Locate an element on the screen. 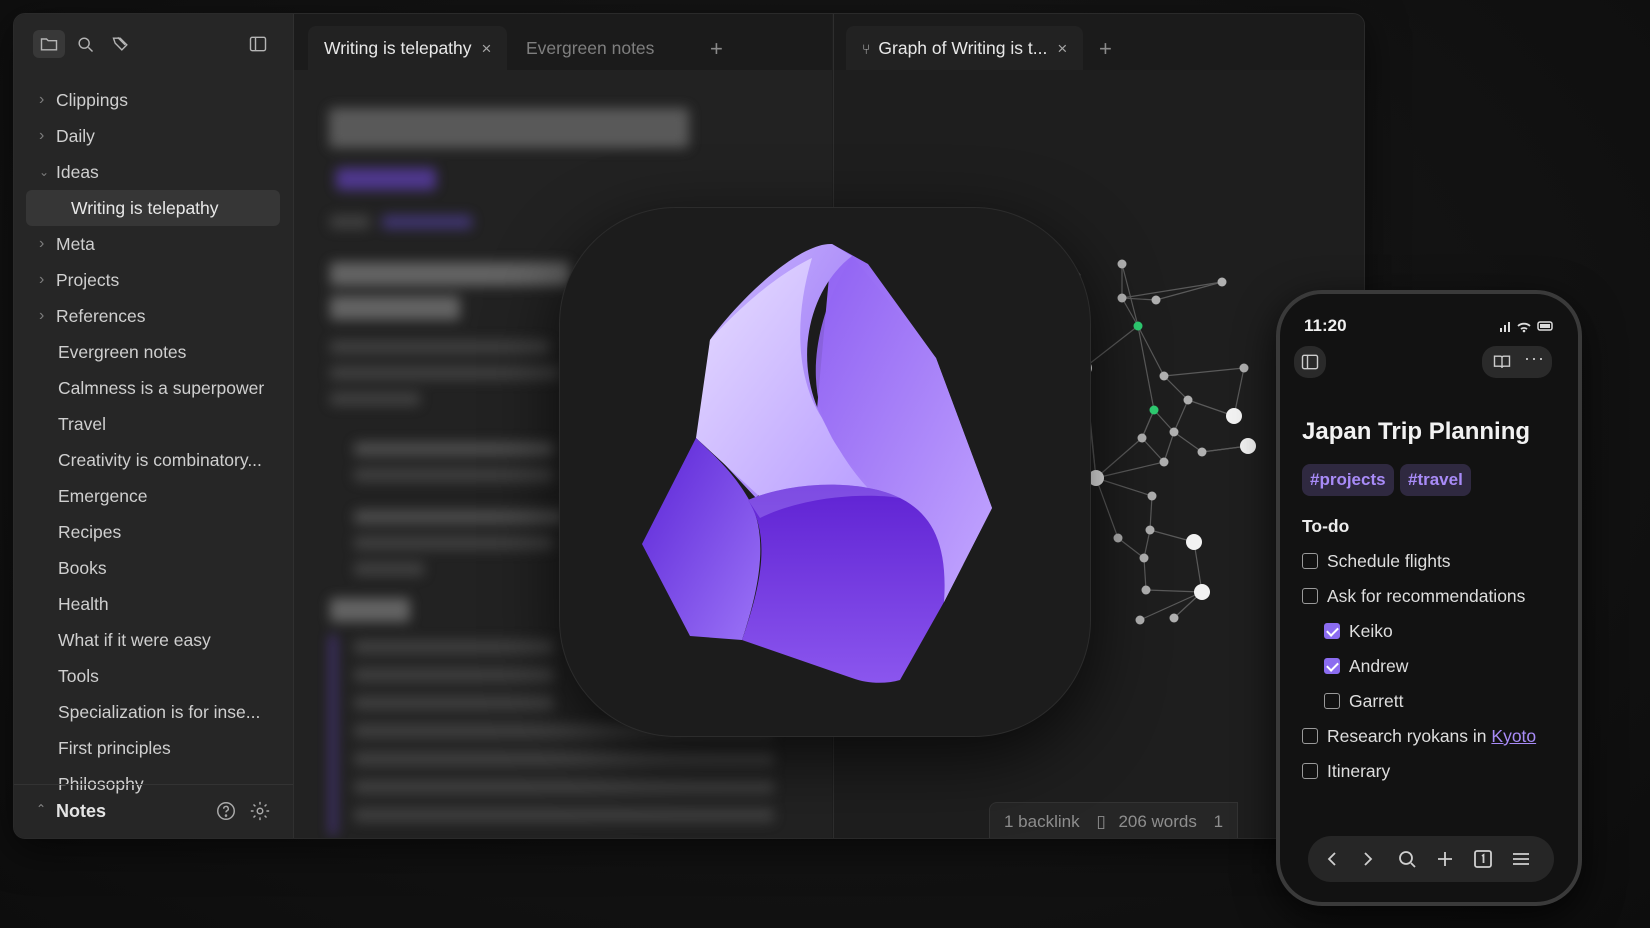  tag-travel: #travel is located at coordinates (1435, 480).